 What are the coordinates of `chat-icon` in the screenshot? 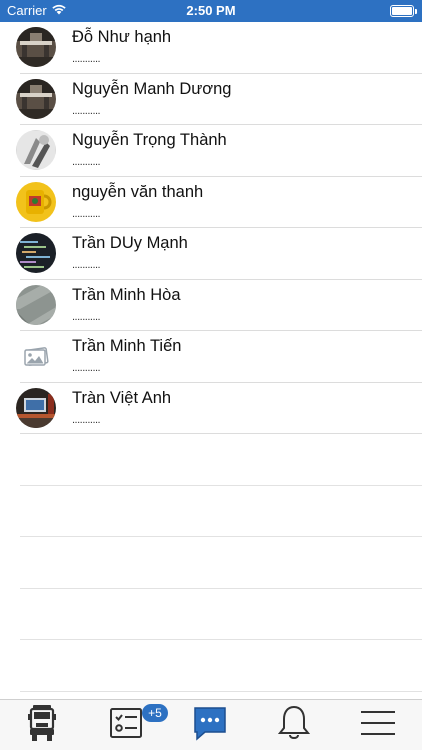 It's located at (210, 725).